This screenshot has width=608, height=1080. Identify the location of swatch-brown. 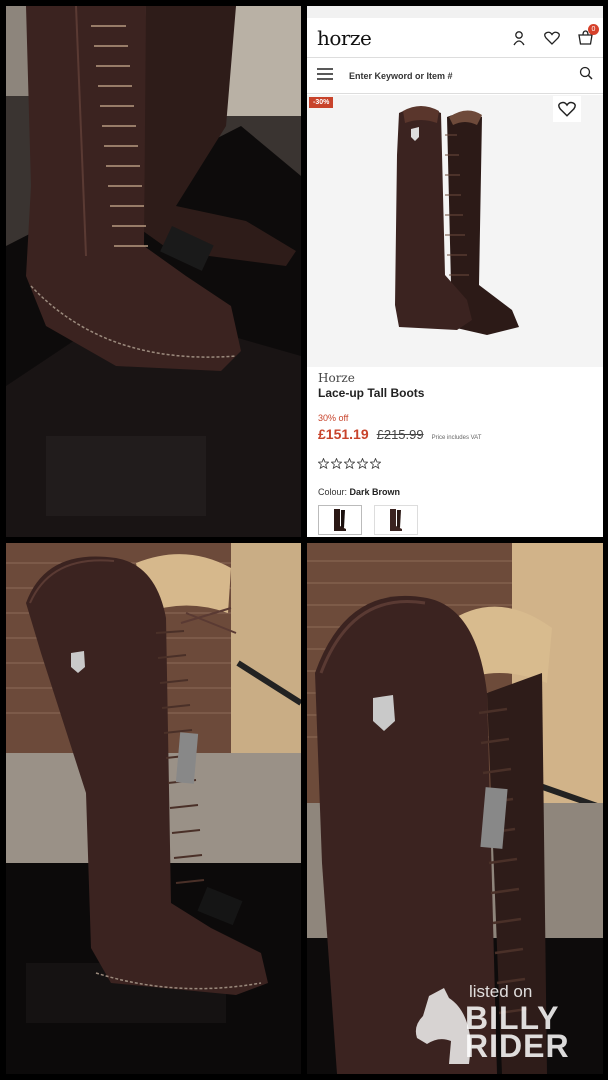
(396, 520).